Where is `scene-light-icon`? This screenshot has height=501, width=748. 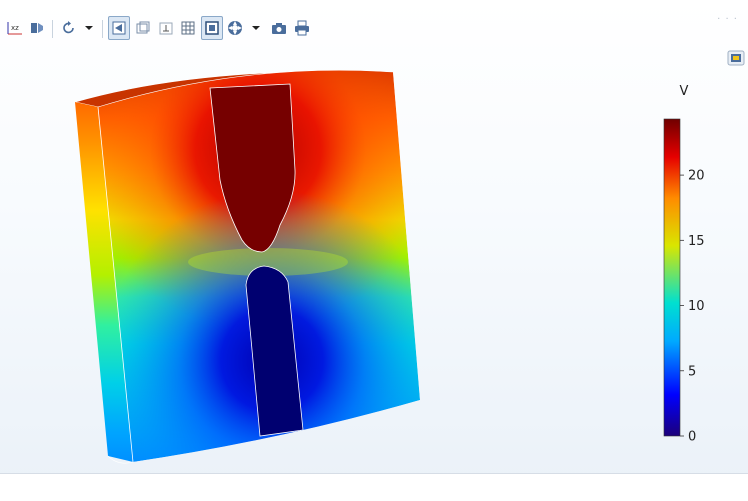
scene-light-icon is located at coordinates (235, 28).